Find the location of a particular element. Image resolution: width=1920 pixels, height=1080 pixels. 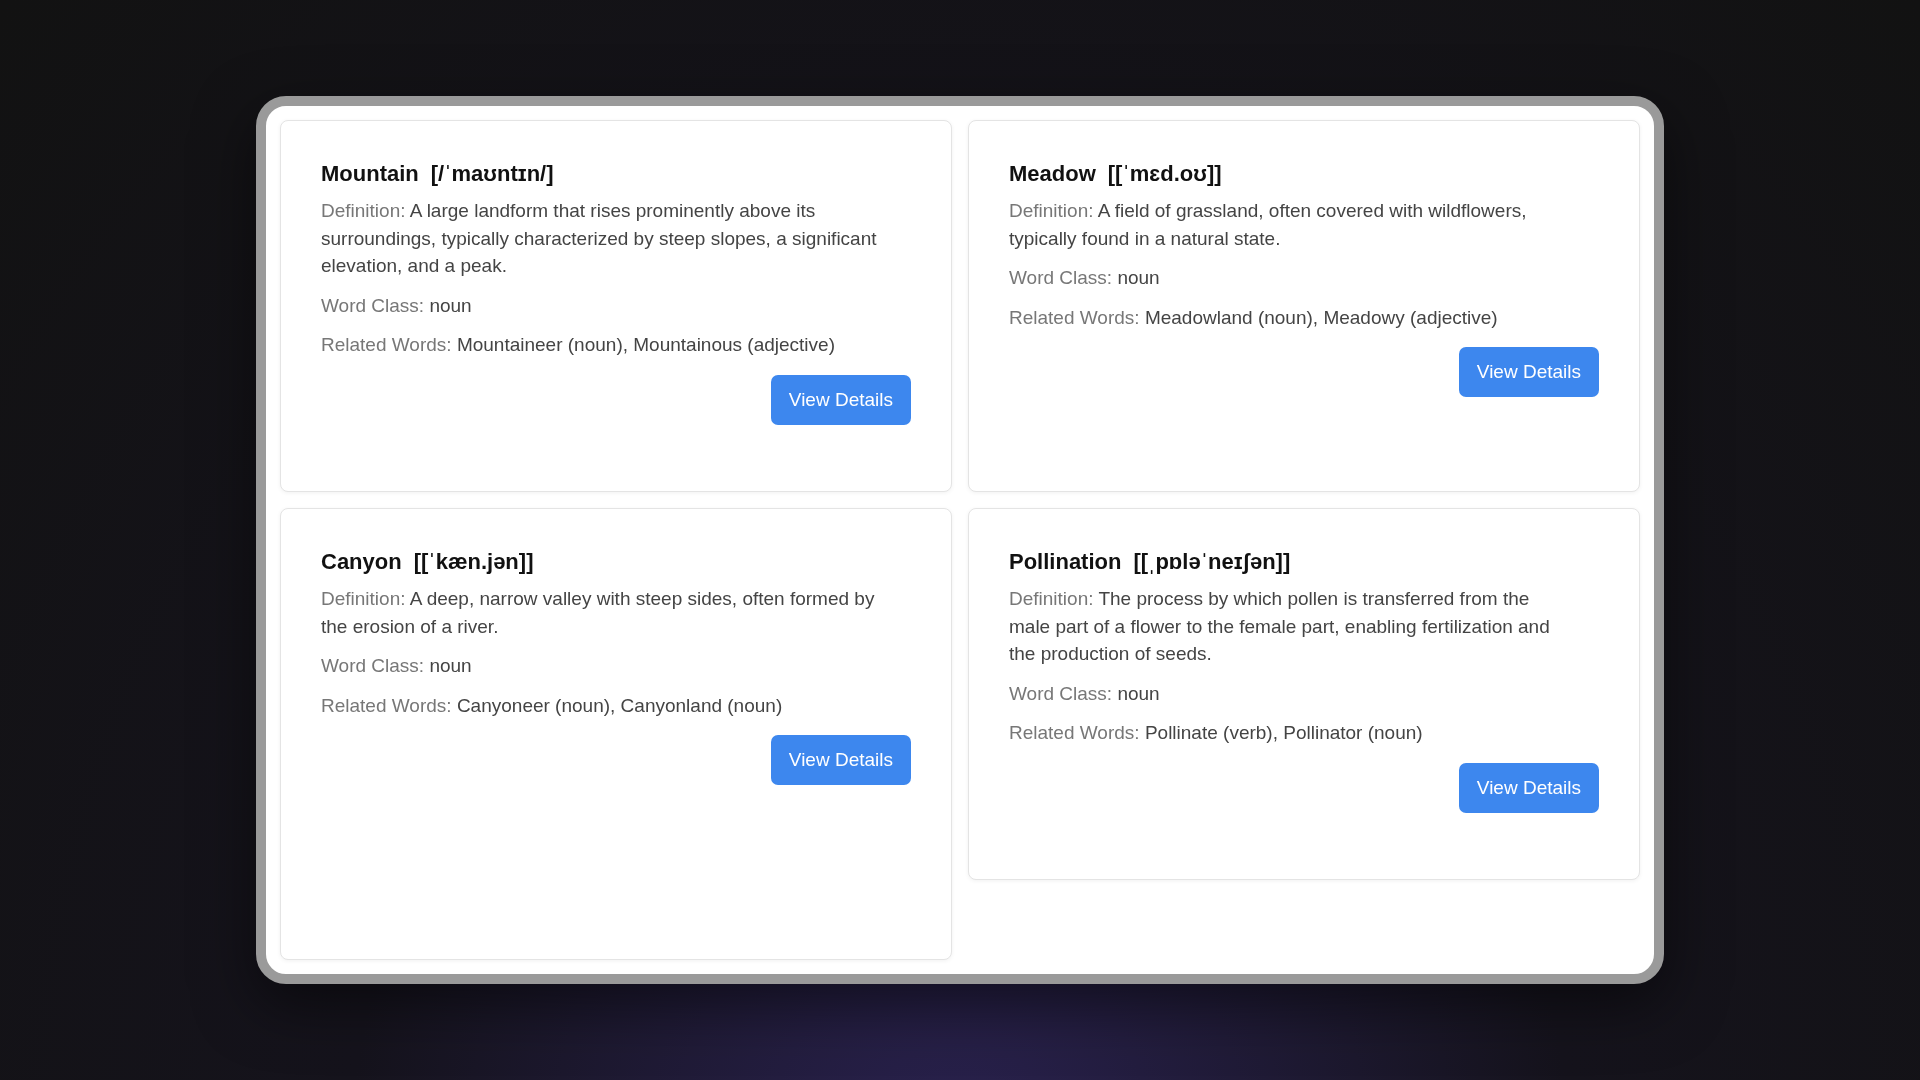

word-title: Pollination is located at coordinates (1065, 562).